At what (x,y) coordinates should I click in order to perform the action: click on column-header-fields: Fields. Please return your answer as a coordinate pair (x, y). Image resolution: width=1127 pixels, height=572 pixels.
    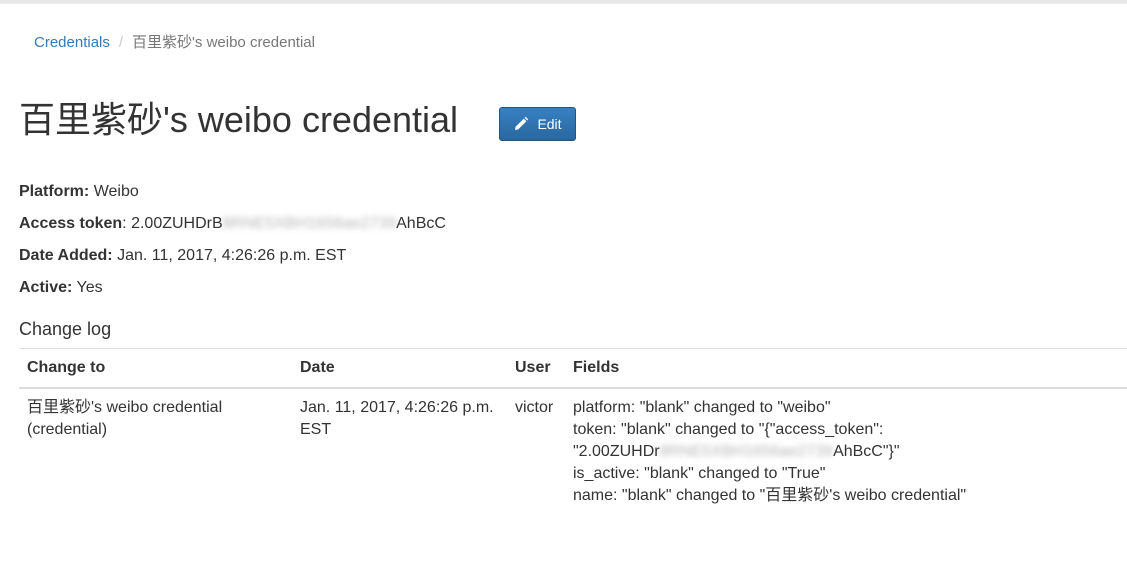
    Looking at the image, I should click on (846, 368).